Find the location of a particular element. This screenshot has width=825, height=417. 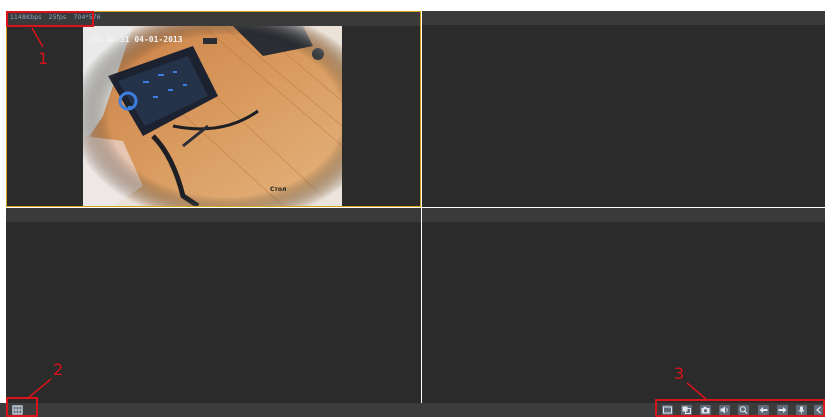

camera-video-feed: 20:06:31 04-01-2013 Стол is located at coordinates (212, 116).